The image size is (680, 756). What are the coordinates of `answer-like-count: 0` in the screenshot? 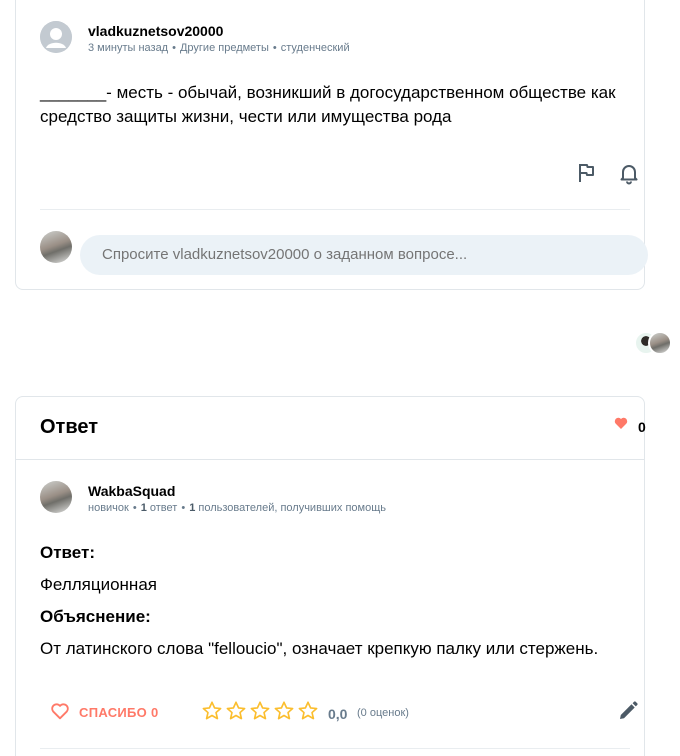 It's located at (642, 427).